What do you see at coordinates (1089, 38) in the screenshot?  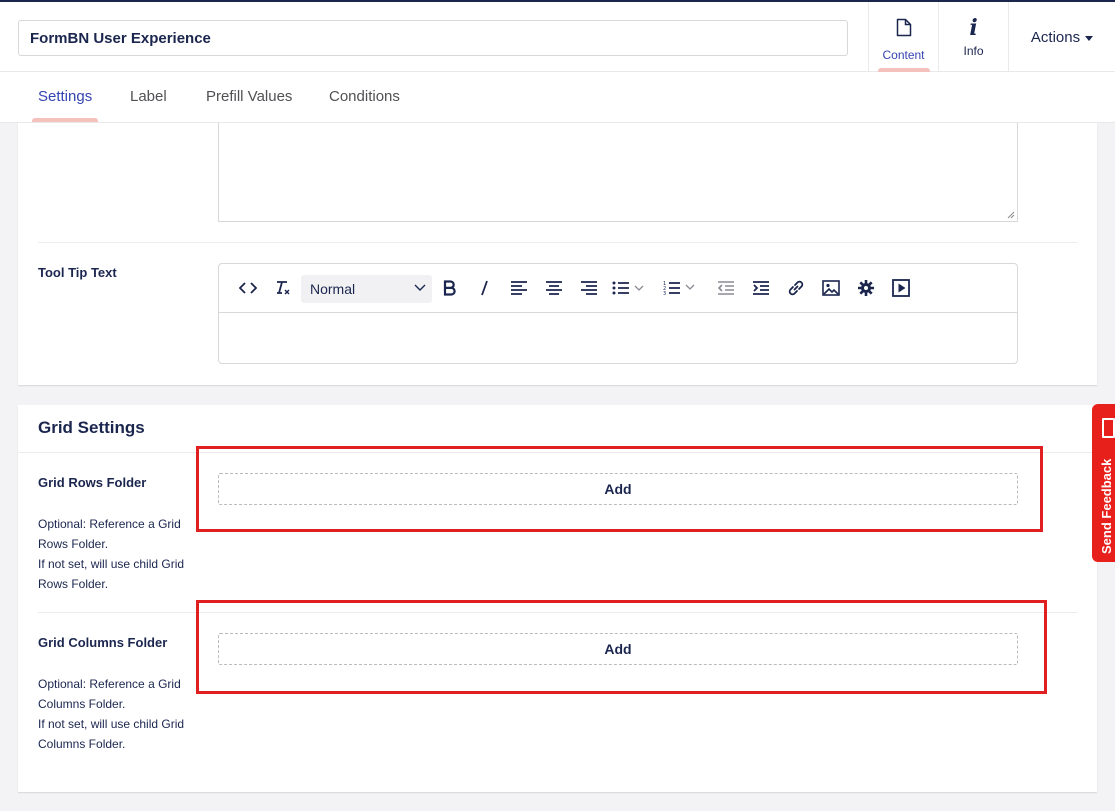 I see `caret-down-icon` at bounding box center [1089, 38].